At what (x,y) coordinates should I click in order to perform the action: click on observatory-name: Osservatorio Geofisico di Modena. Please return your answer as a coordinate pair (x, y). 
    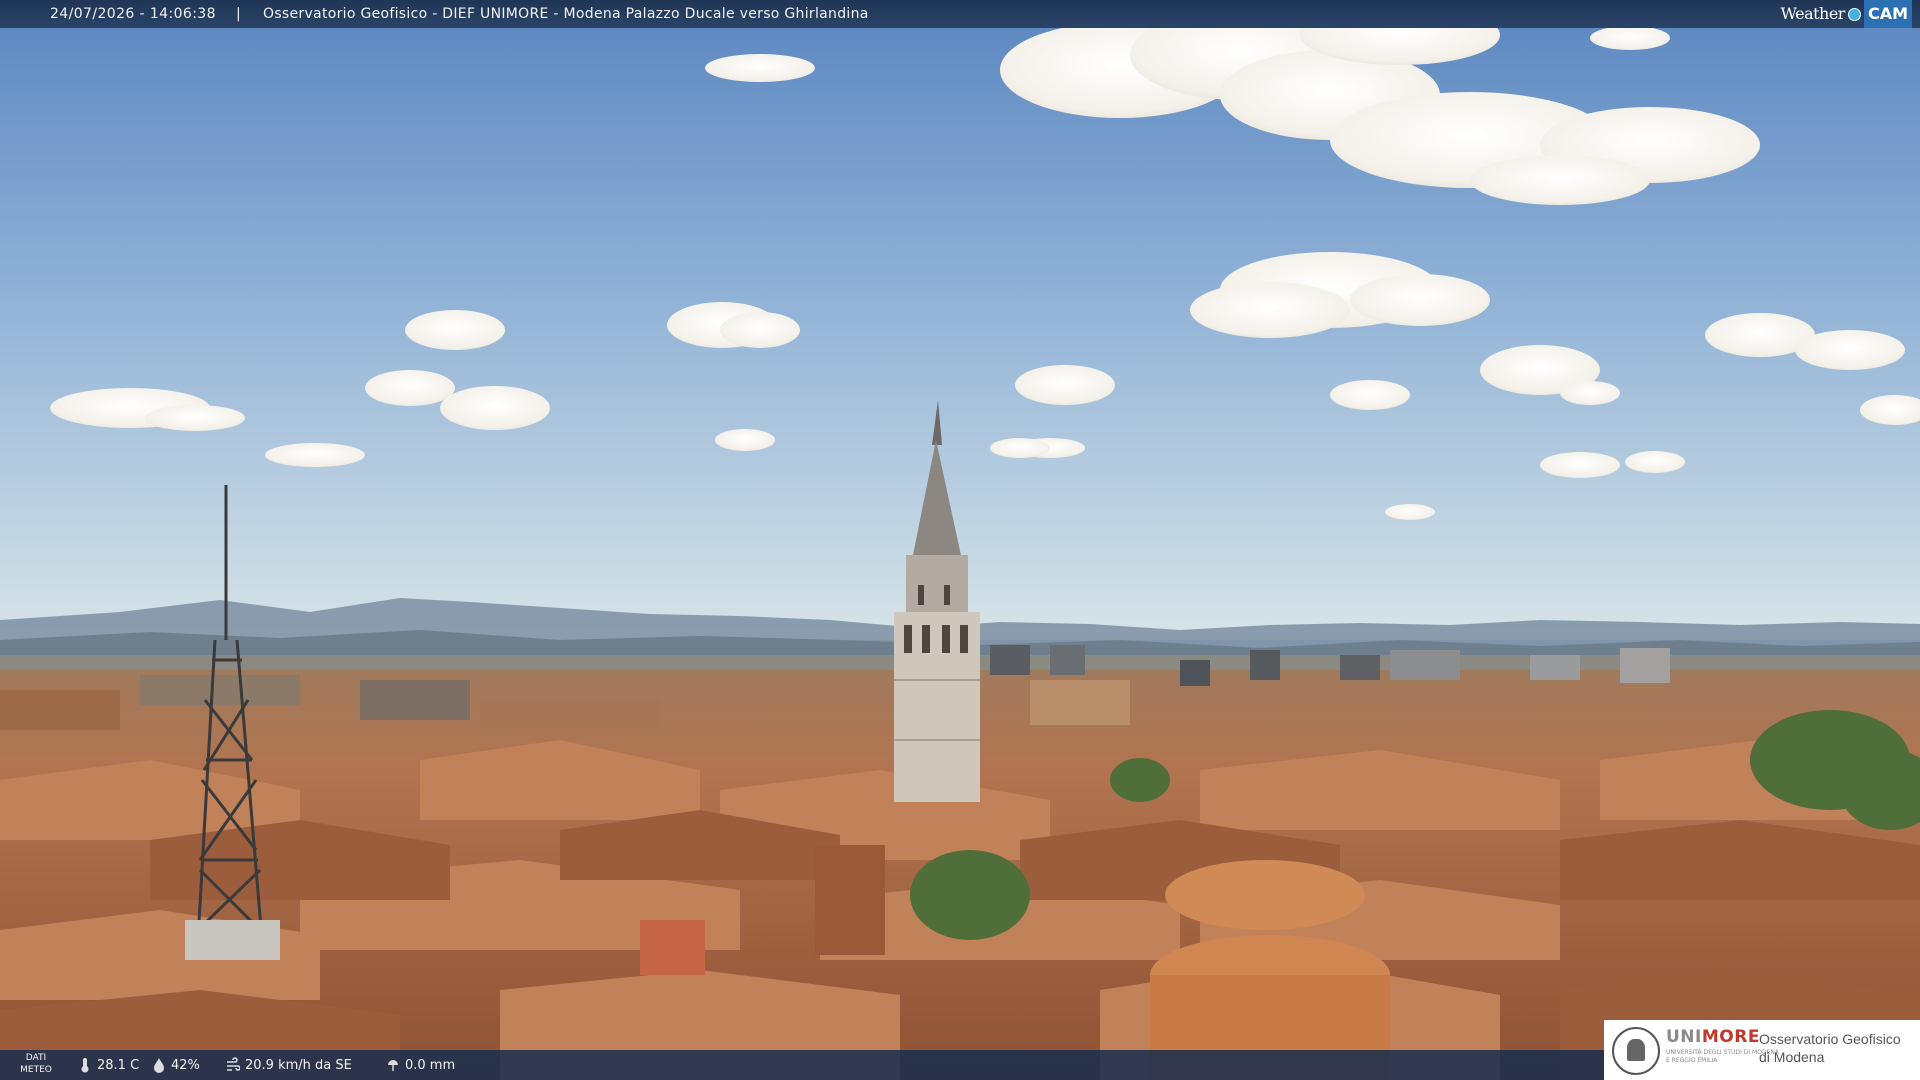
    Looking at the image, I should click on (1830, 1048).